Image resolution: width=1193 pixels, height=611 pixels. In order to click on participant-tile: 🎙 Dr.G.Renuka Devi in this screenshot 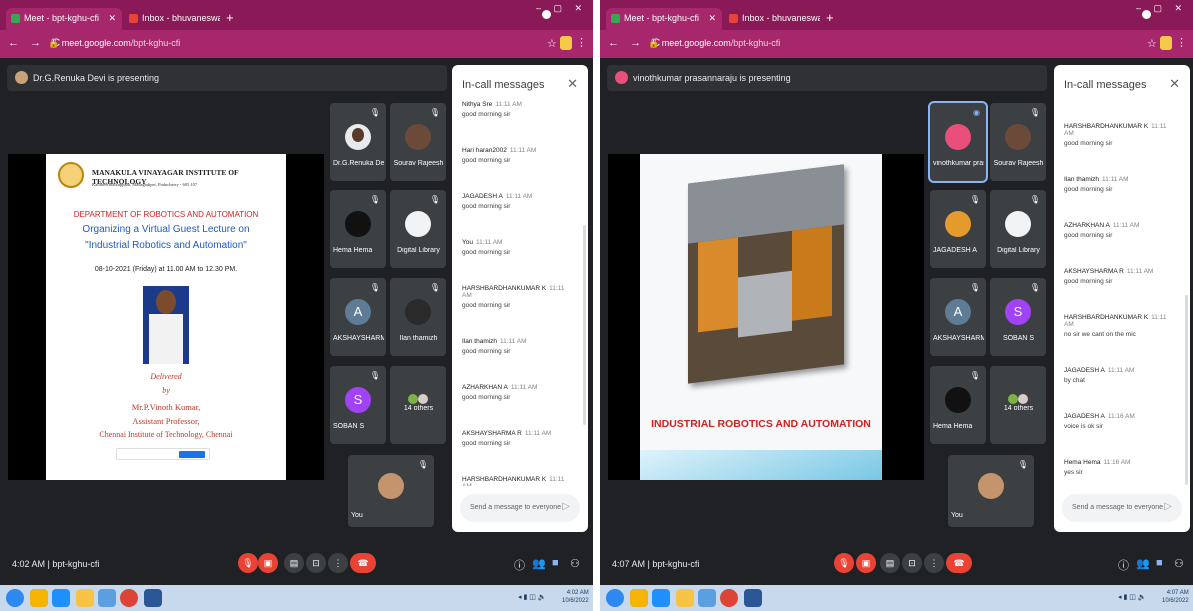, I will do `click(358, 142)`.